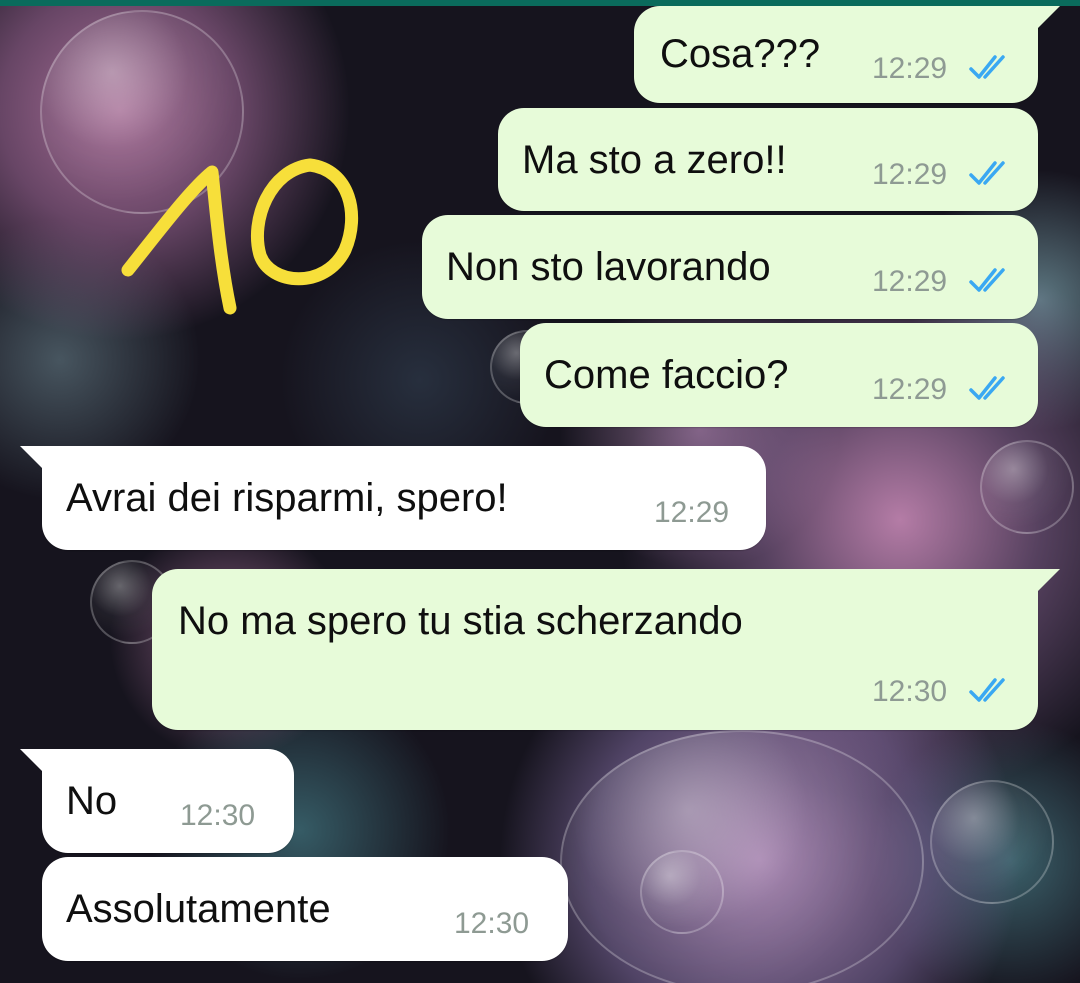 The height and width of the screenshot is (983, 1080). I want to click on handwritten-number-annotation, so click(239, 236).